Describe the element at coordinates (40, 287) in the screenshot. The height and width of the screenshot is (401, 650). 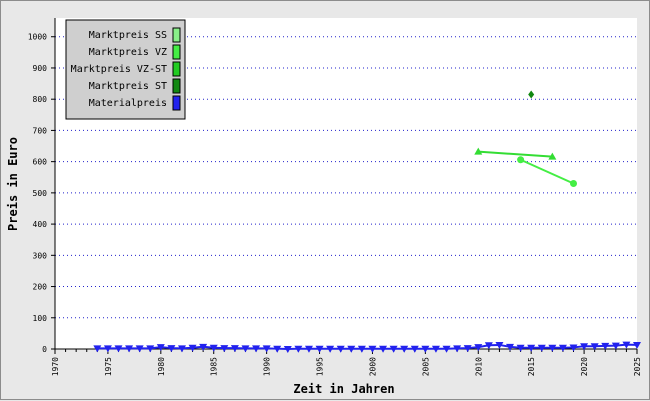
I see `y-tick-label: 200` at that location.